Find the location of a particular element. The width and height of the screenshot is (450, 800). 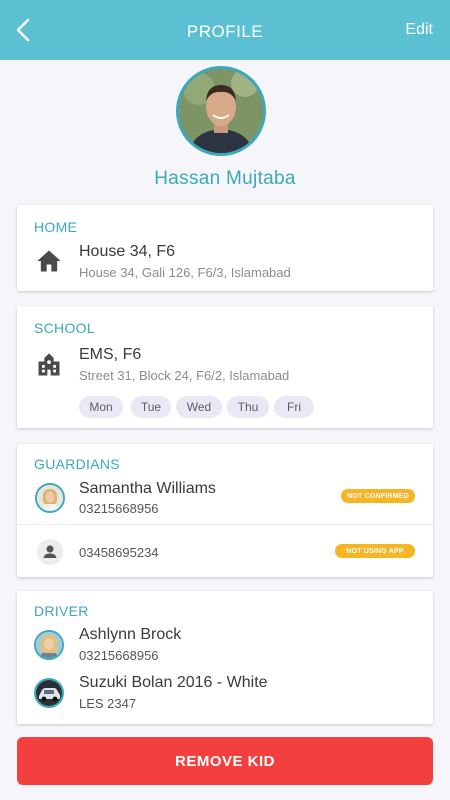

profile-photo-icon is located at coordinates (221, 111).